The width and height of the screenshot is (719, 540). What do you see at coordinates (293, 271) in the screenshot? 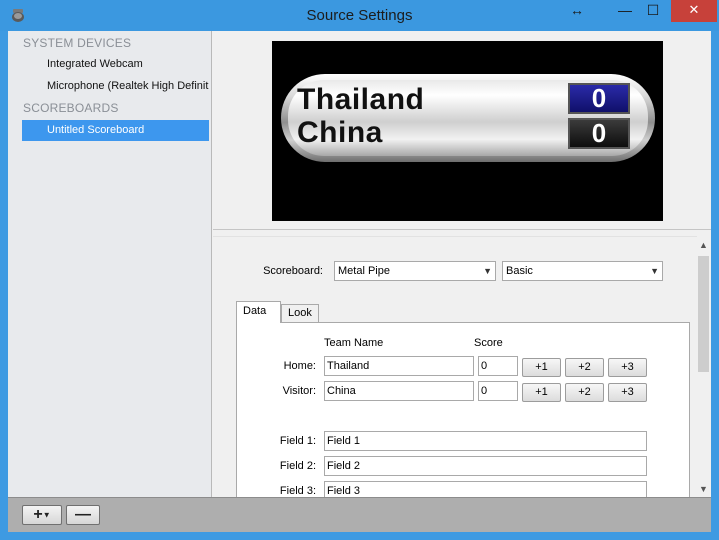
I see `scoreboard-label: Scoreboard:` at bounding box center [293, 271].